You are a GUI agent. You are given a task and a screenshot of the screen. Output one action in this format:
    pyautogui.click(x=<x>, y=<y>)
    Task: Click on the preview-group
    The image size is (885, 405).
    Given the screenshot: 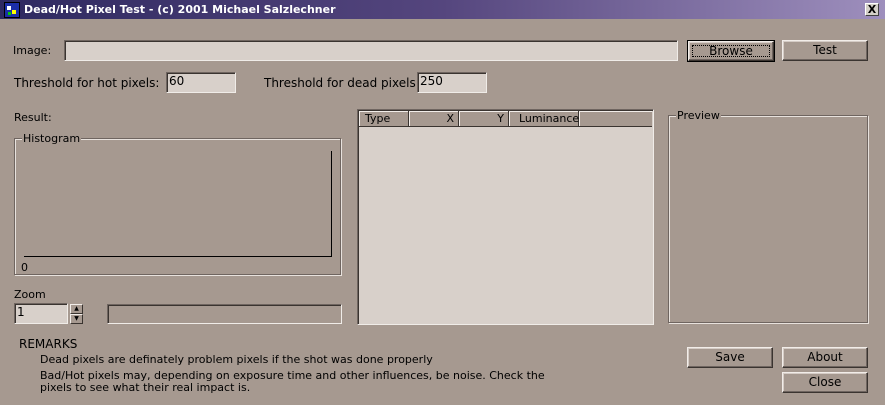 What is the action you would take?
    pyautogui.click(x=768, y=219)
    